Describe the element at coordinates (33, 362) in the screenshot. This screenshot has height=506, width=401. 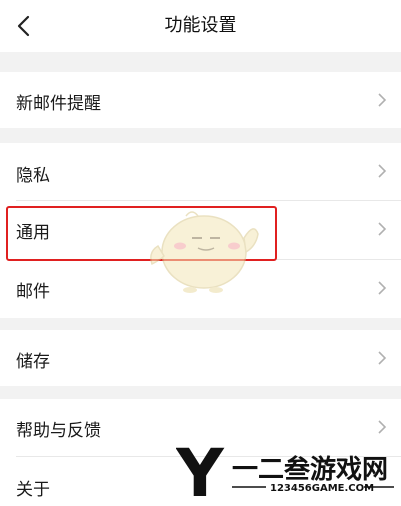
I see `setting-label: 储存` at that location.